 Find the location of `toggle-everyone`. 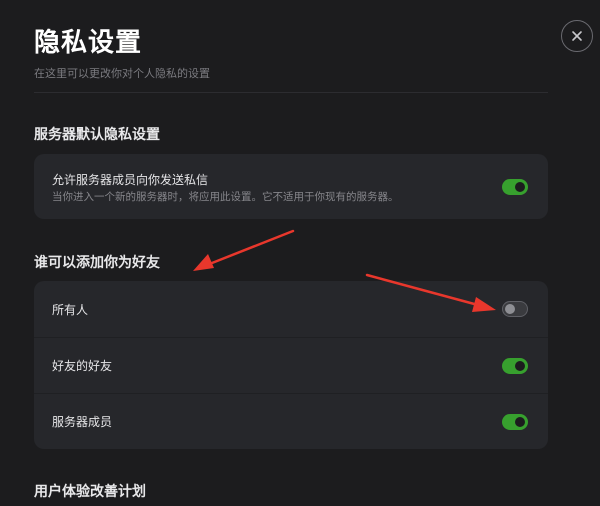

toggle-everyone is located at coordinates (515, 309).